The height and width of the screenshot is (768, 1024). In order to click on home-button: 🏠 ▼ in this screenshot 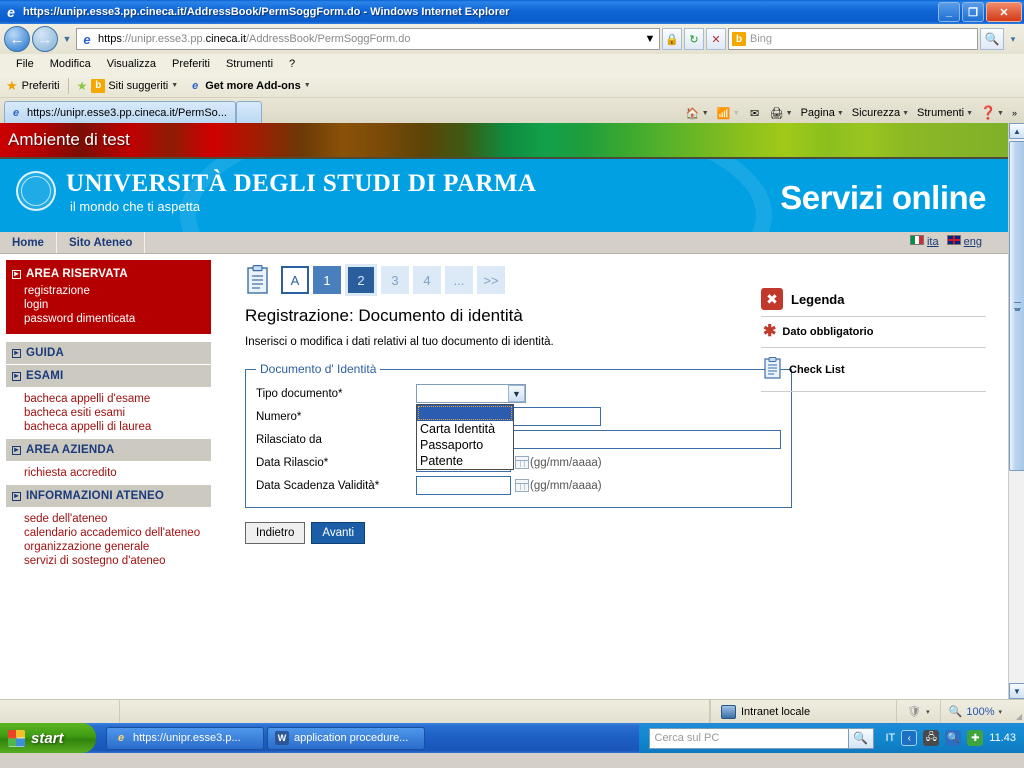, I will do `click(697, 113)`.